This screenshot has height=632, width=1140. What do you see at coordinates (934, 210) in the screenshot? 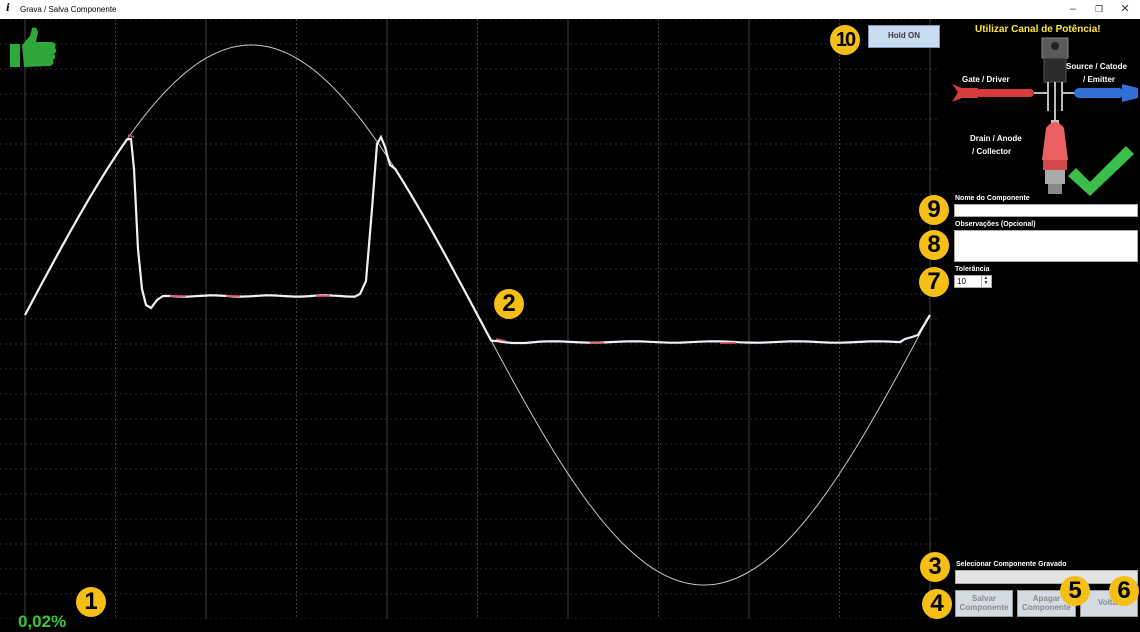
I see `callout-9: 9` at bounding box center [934, 210].